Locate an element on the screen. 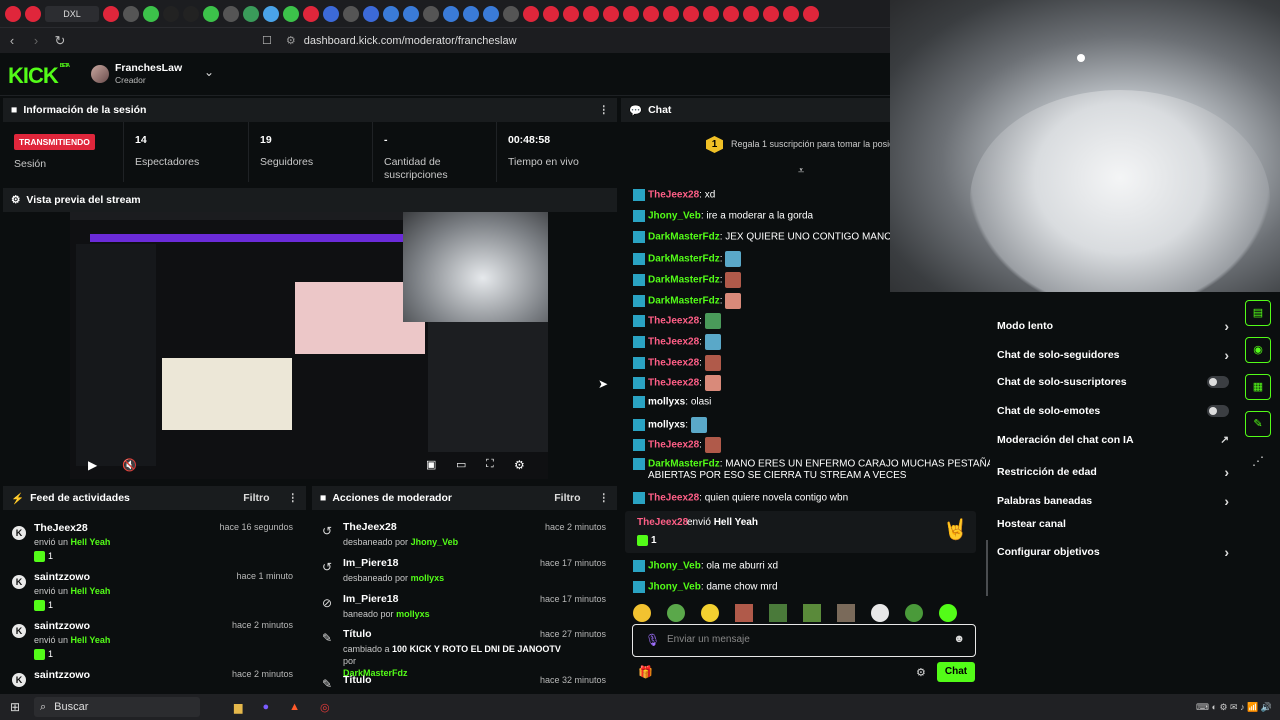  setting-configurar-objetivos: Configurar objetivos › is located at coordinates (1113, 552).